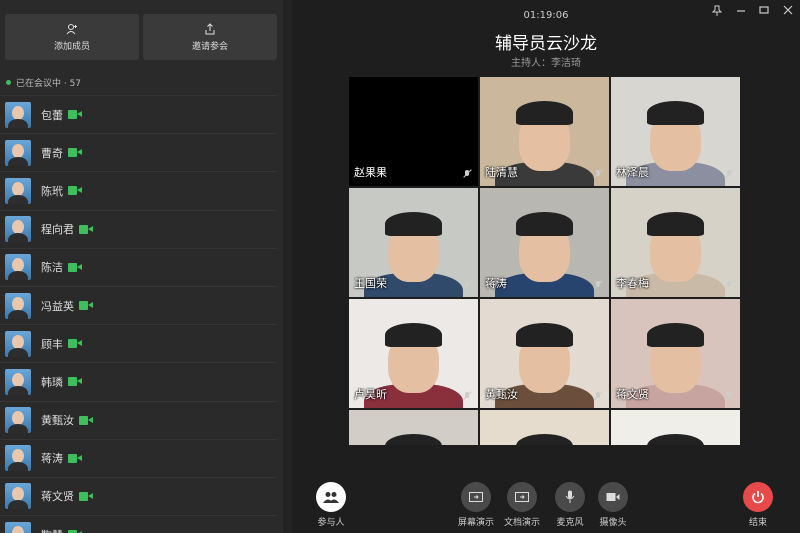 The image size is (800, 533). I want to click on video-participant-name: 林泽晨, so click(632, 172).